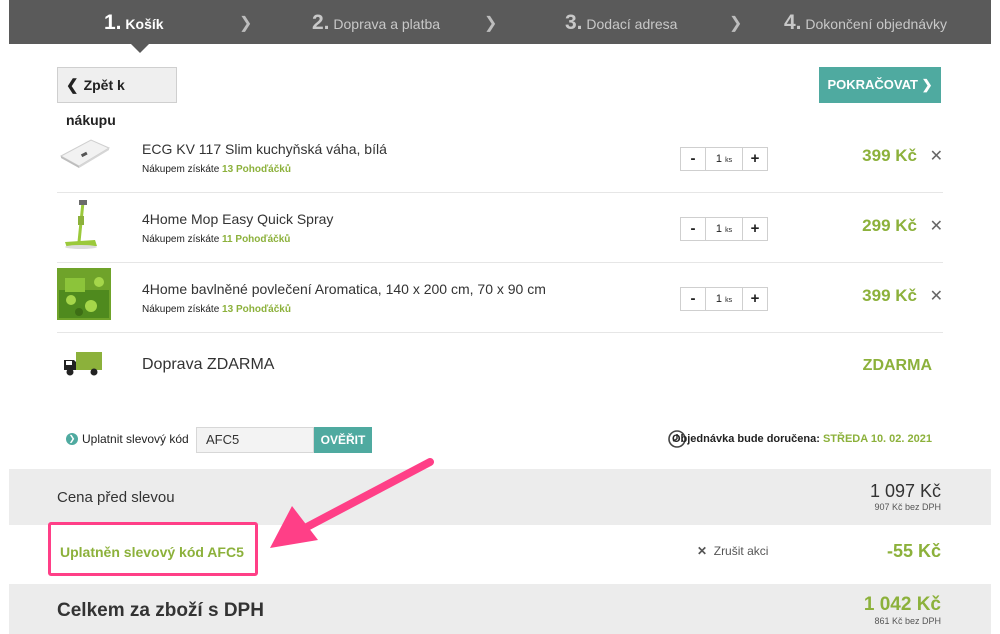 The width and height of the screenshot is (1000, 634). I want to click on product-name: 4Home Mop Easy Quick Spray, so click(237, 219).